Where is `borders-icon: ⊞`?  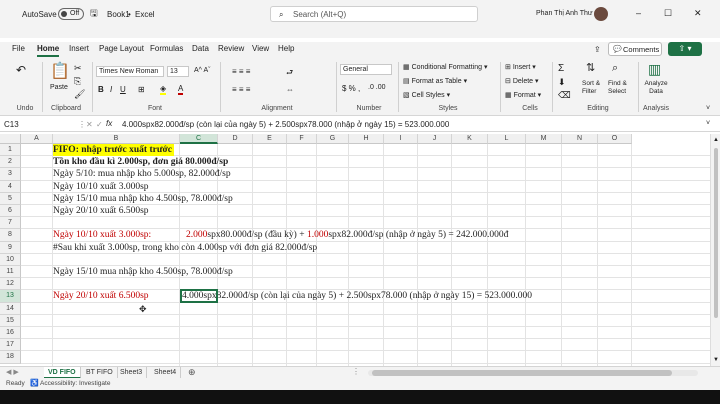
borders-icon: ⊞ is located at coordinates (141, 89).